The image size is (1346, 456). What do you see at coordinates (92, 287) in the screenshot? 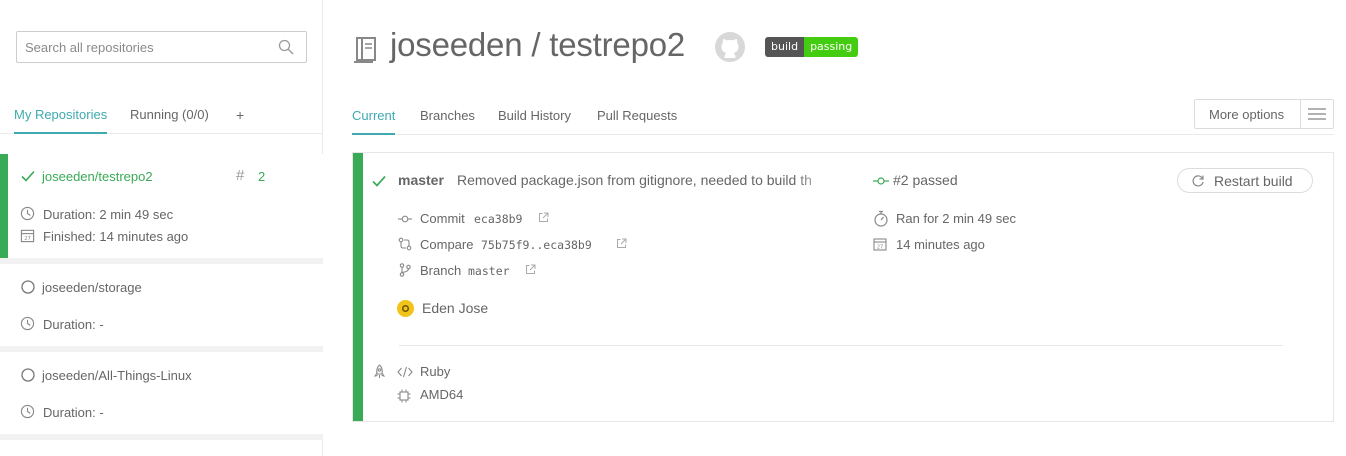
I see `repo-name: joseeden/storage` at bounding box center [92, 287].